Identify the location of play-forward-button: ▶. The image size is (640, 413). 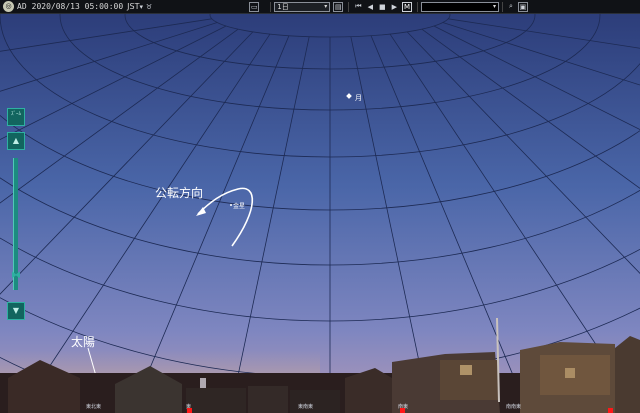
(394, 7).